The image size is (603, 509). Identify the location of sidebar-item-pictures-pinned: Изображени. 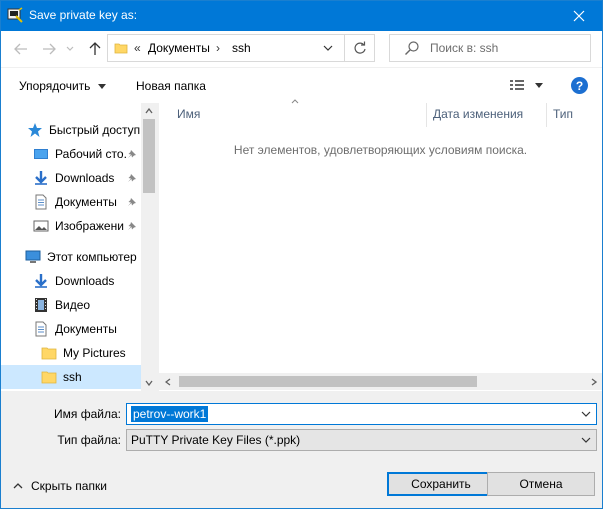
(71, 226).